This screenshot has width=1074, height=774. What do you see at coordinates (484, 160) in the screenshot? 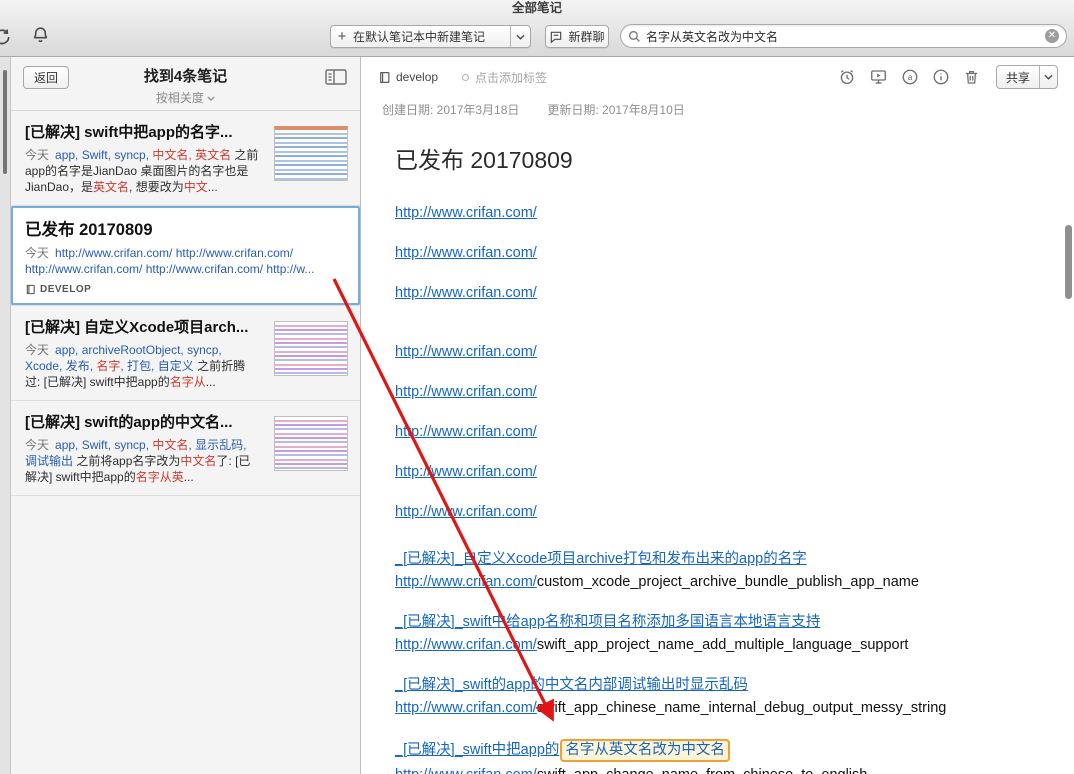
I see `note-content-title: 已发布 20170809` at bounding box center [484, 160].